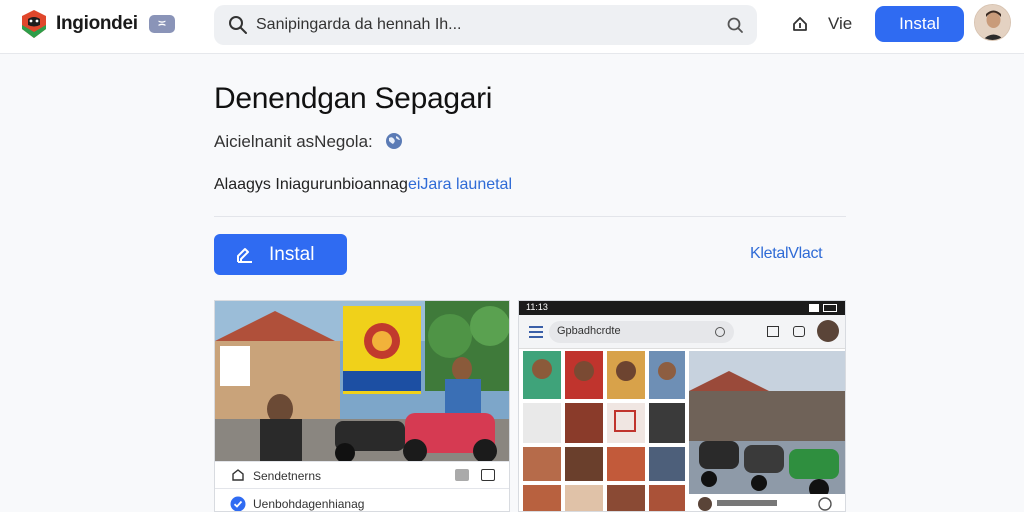 Image resolution: width=1024 pixels, height=512 pixels. I want to click on app-description: Alaagys IniagurunbioannageiJara launetal, so click(363, 185).